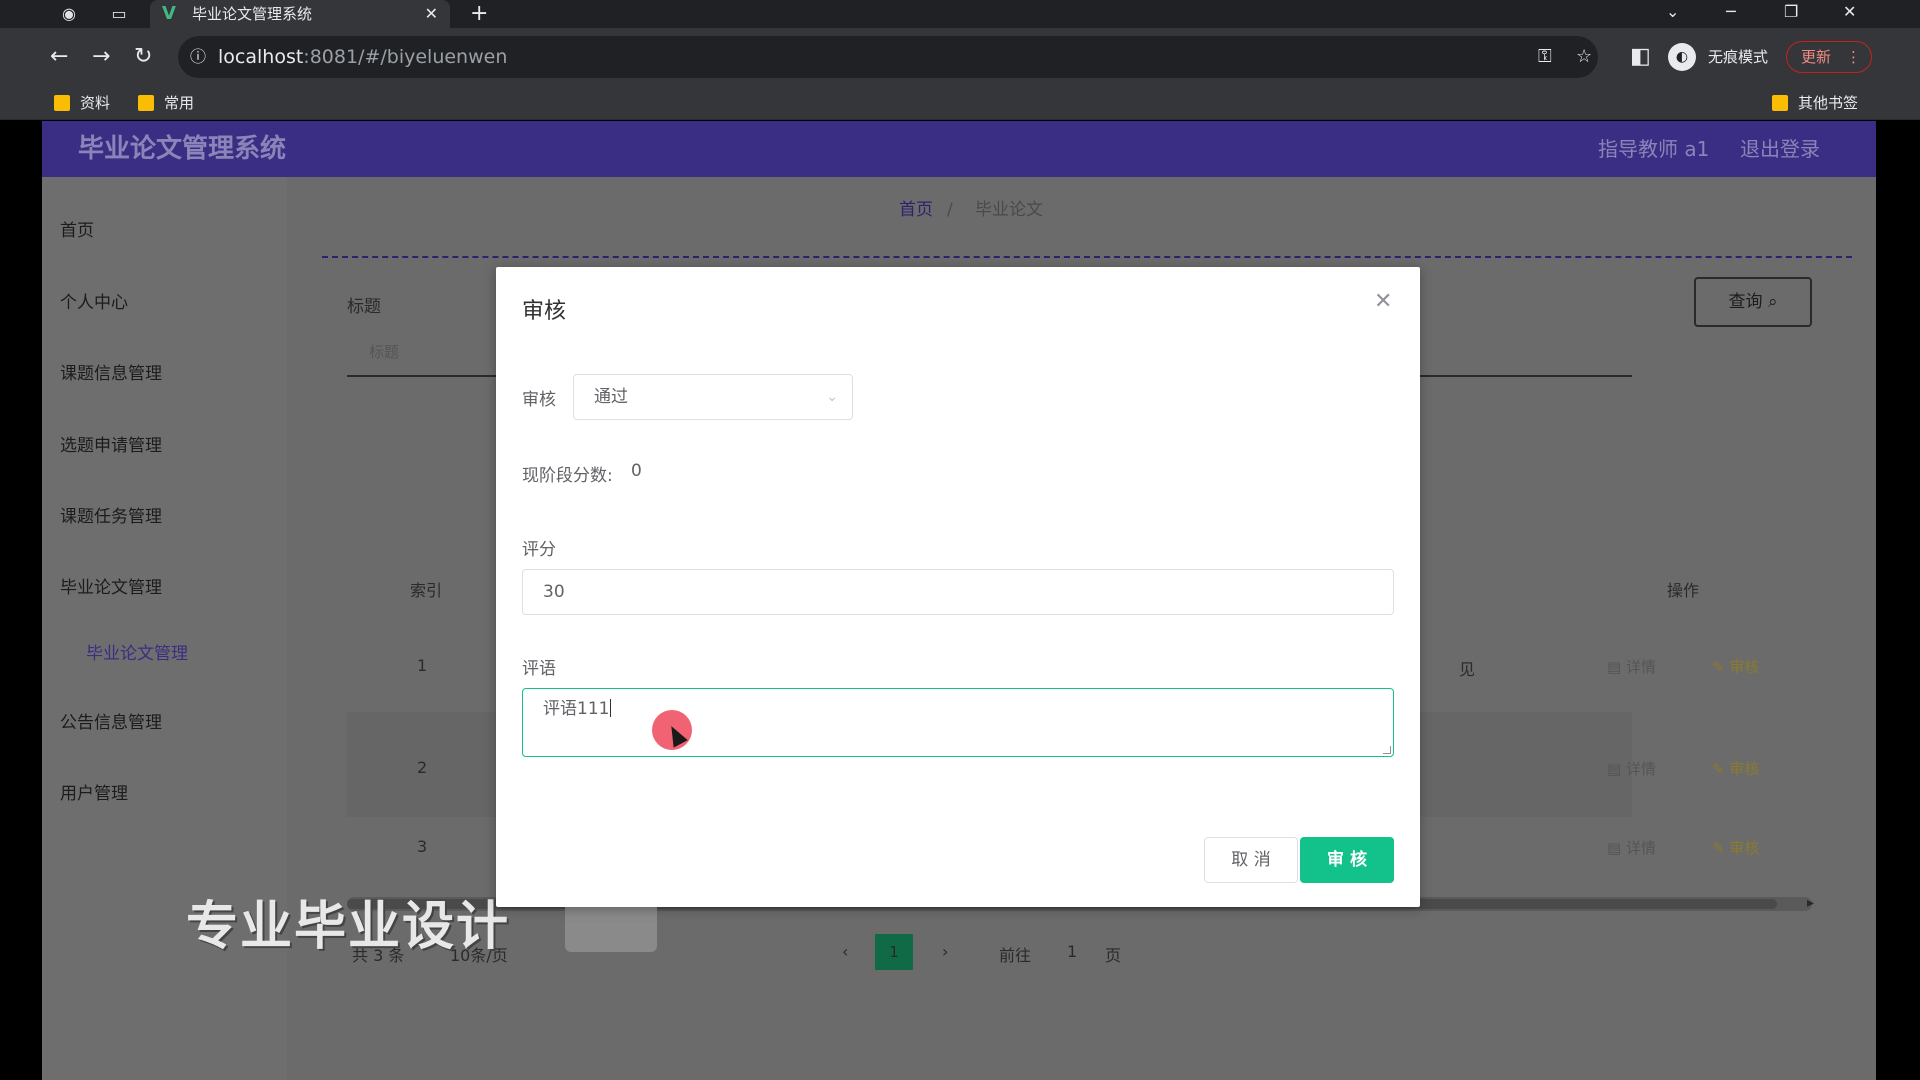 The width and height of the screenshot is (1920, 1080). What do you see at coordinates (888, 57) in the screenshot?
I see `address-bar: ⓘ localhost:8081/#/biyeluenwen ⚿ ☆` at bounding box center [888, 57].